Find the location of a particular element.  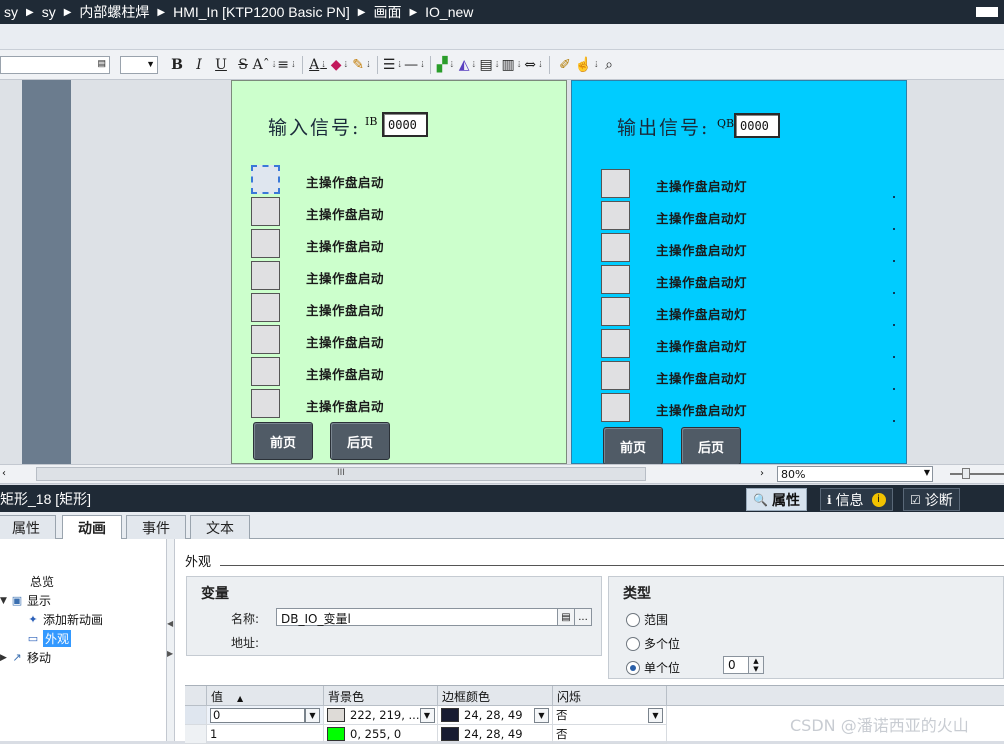

table-cell-blink: 否 ▼ is located at coordinates (610, 715).